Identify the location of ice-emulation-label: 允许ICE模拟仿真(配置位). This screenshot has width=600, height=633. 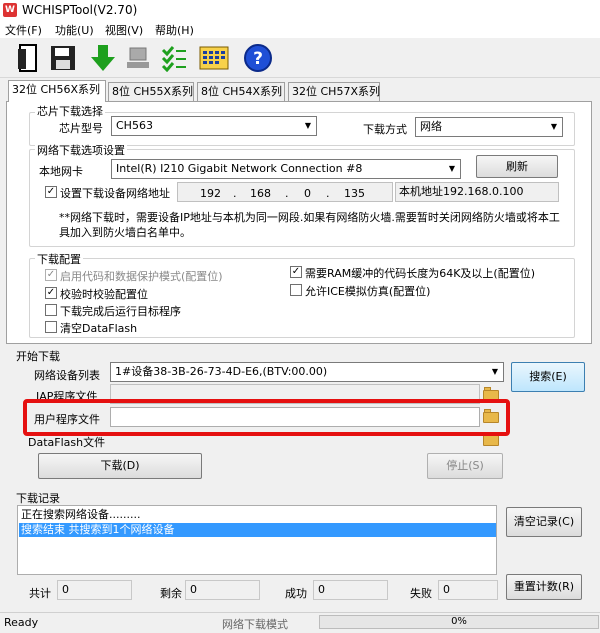
(368, 291).